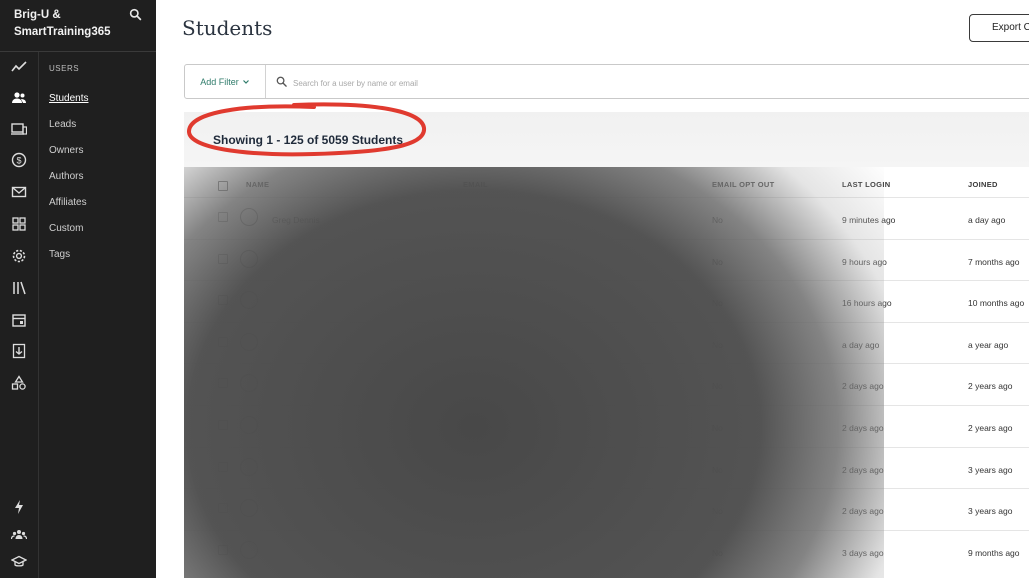  I want to click on filter-bar: Add Filter, so click(606, 81).